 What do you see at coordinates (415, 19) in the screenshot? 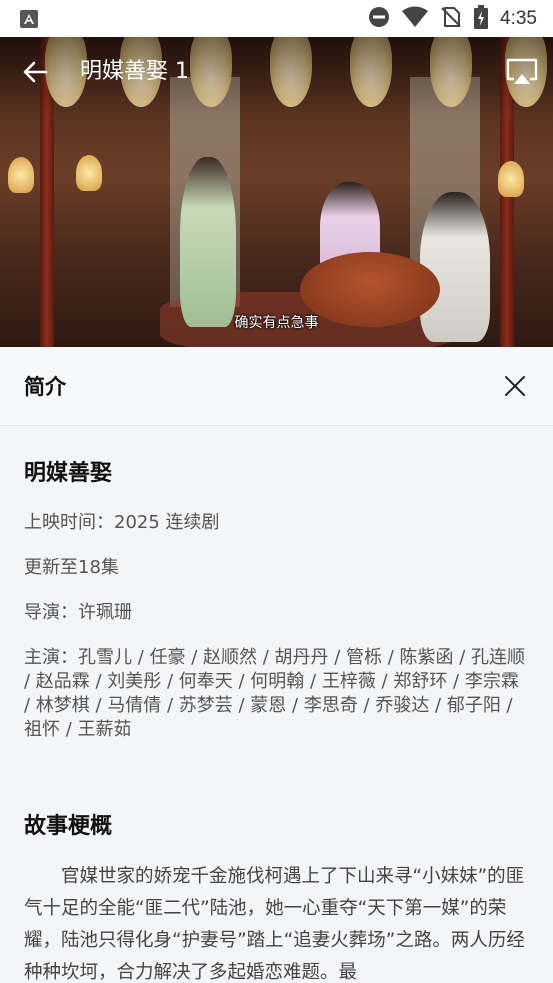
I see `wifi-icon` at bounding box center [415, 19].